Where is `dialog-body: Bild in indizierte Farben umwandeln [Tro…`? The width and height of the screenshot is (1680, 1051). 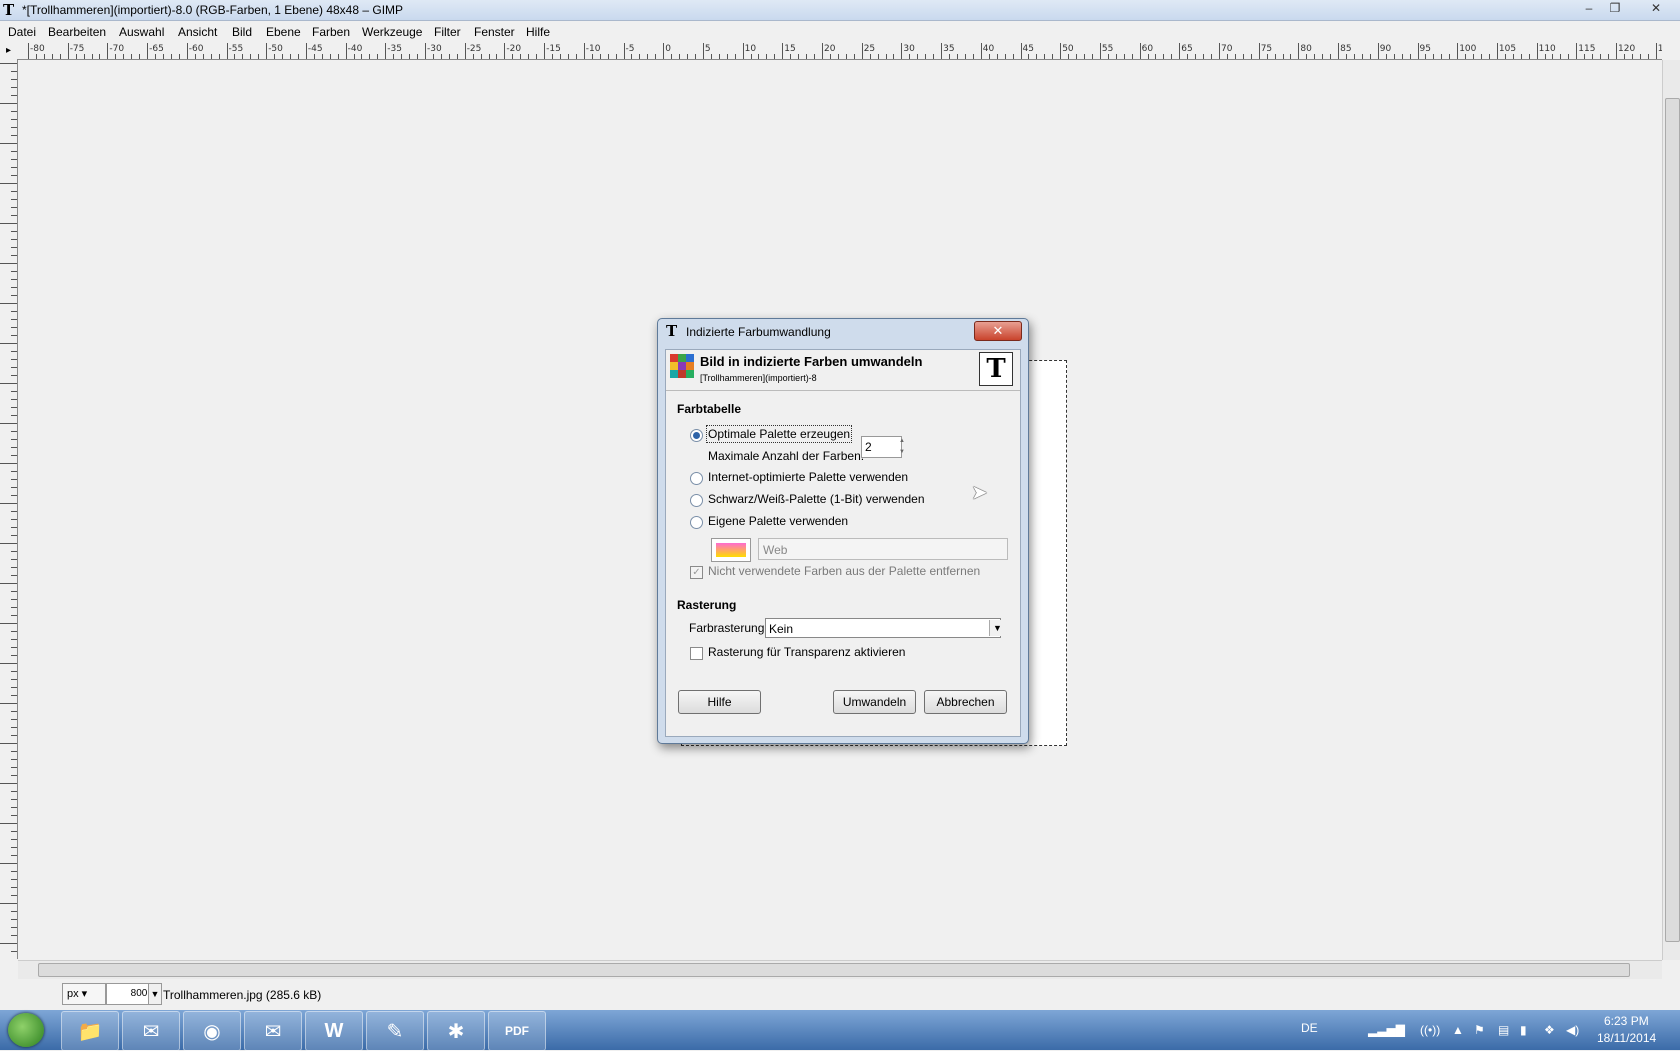
dialog-body: Bild in indizierte Farben umwandeln [Tro… is located at coordinates (843, 543).